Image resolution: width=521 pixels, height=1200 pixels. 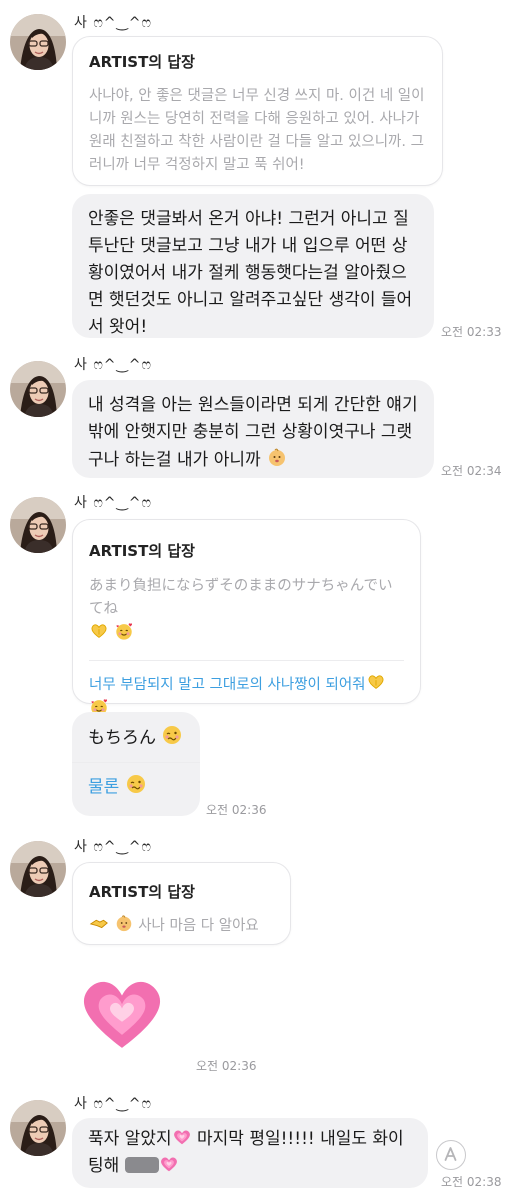 What do you see at coordinates (246, 1151) in the screenshot?
I see `message-text: 푹자 알았지 마지막 평일!!!!! 내일도 화이팅해` at bounding box center [246, 1151].